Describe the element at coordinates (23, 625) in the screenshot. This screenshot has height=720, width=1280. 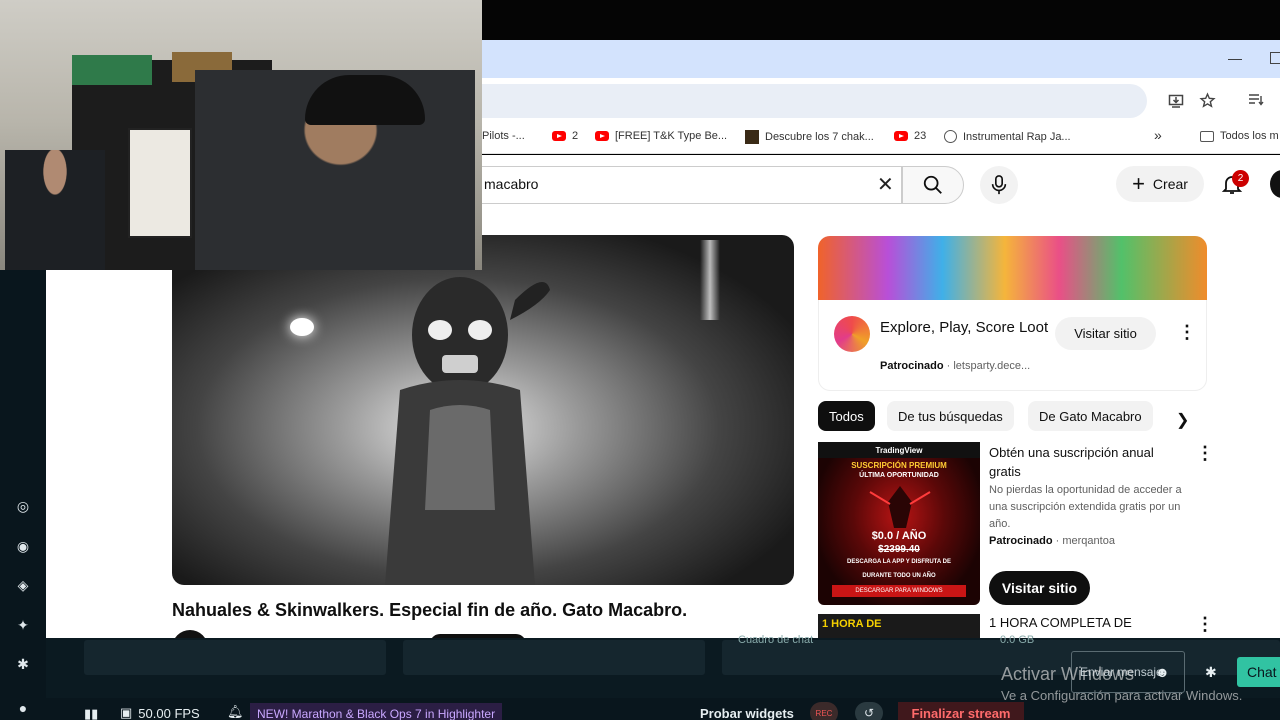
I see `sparkle-icon: ✦` at that location.